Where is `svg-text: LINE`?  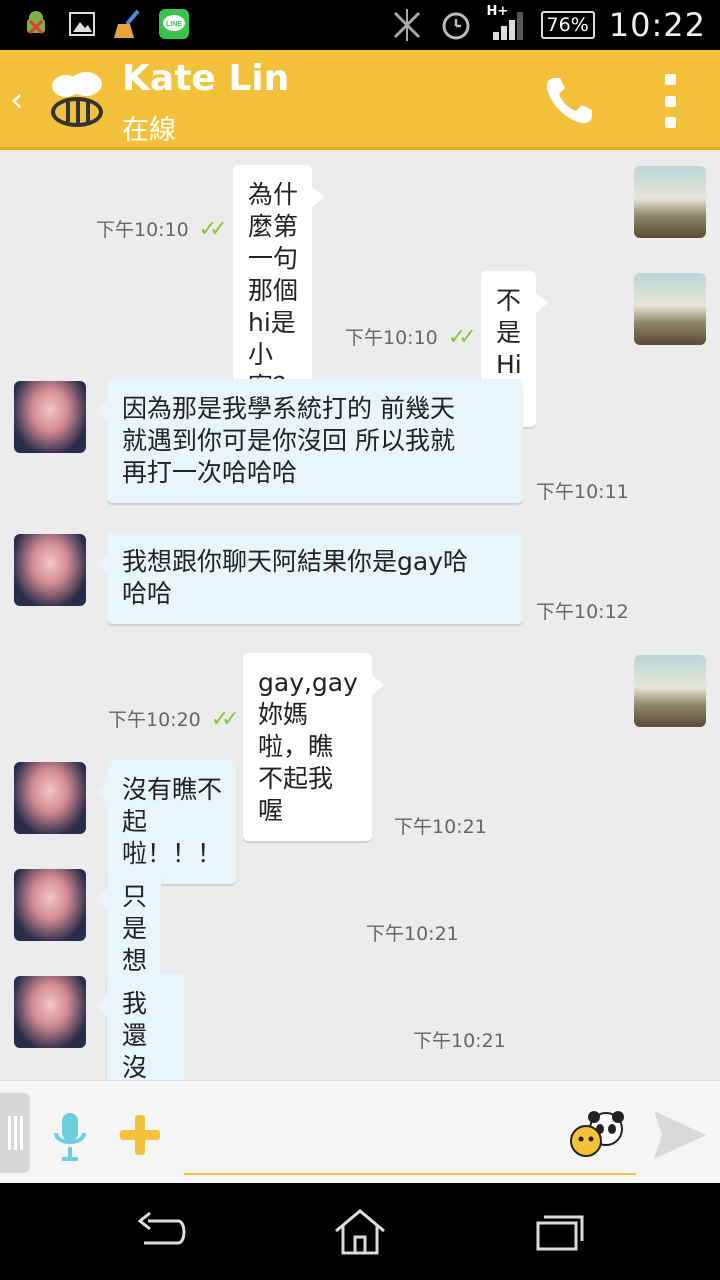
svg-text: LINE is located at coordinates (174, 24).